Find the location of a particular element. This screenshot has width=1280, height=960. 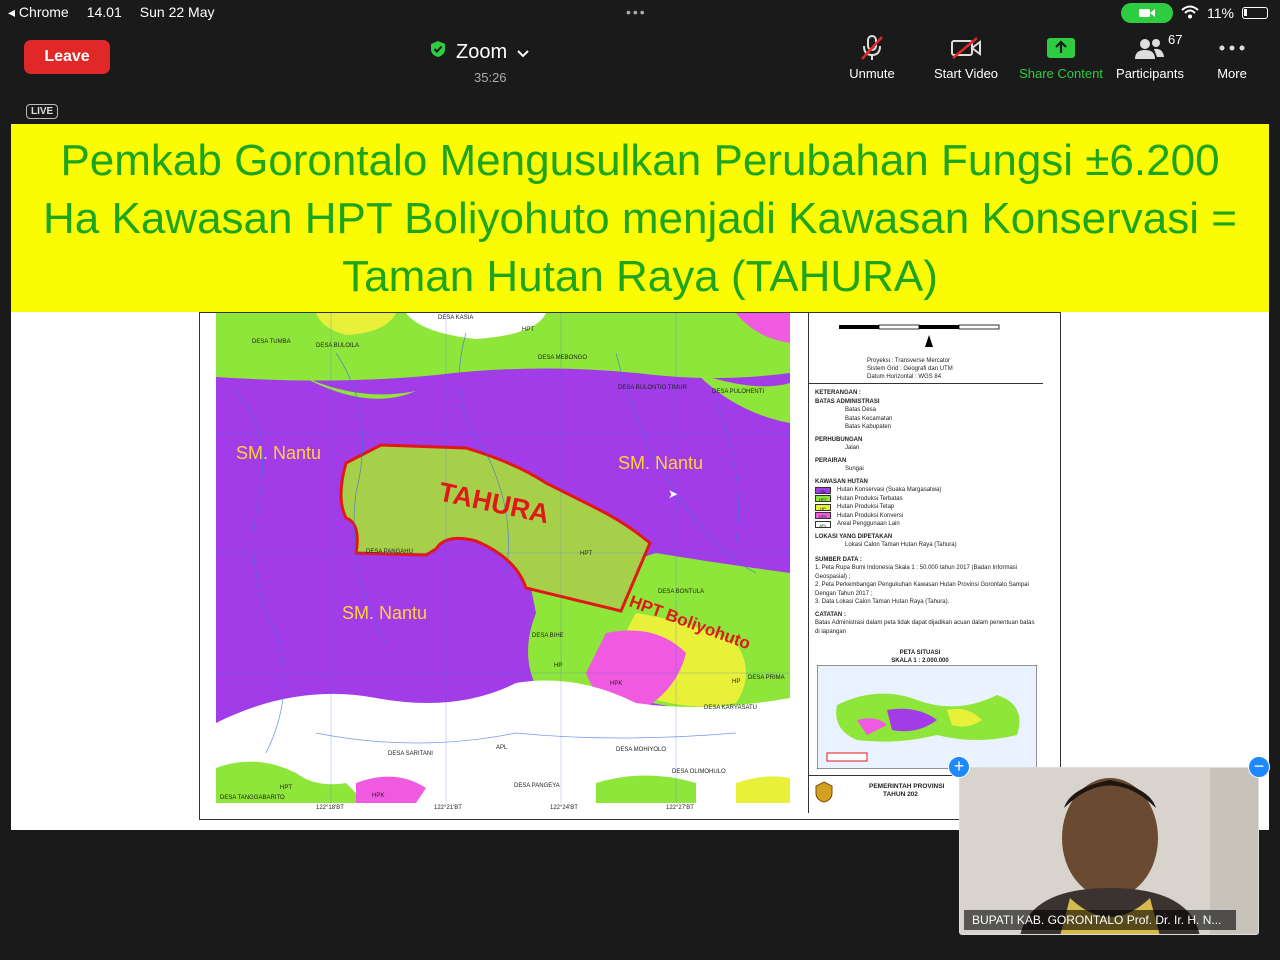

chevron-down-icon is located at coordinates (523, 52).